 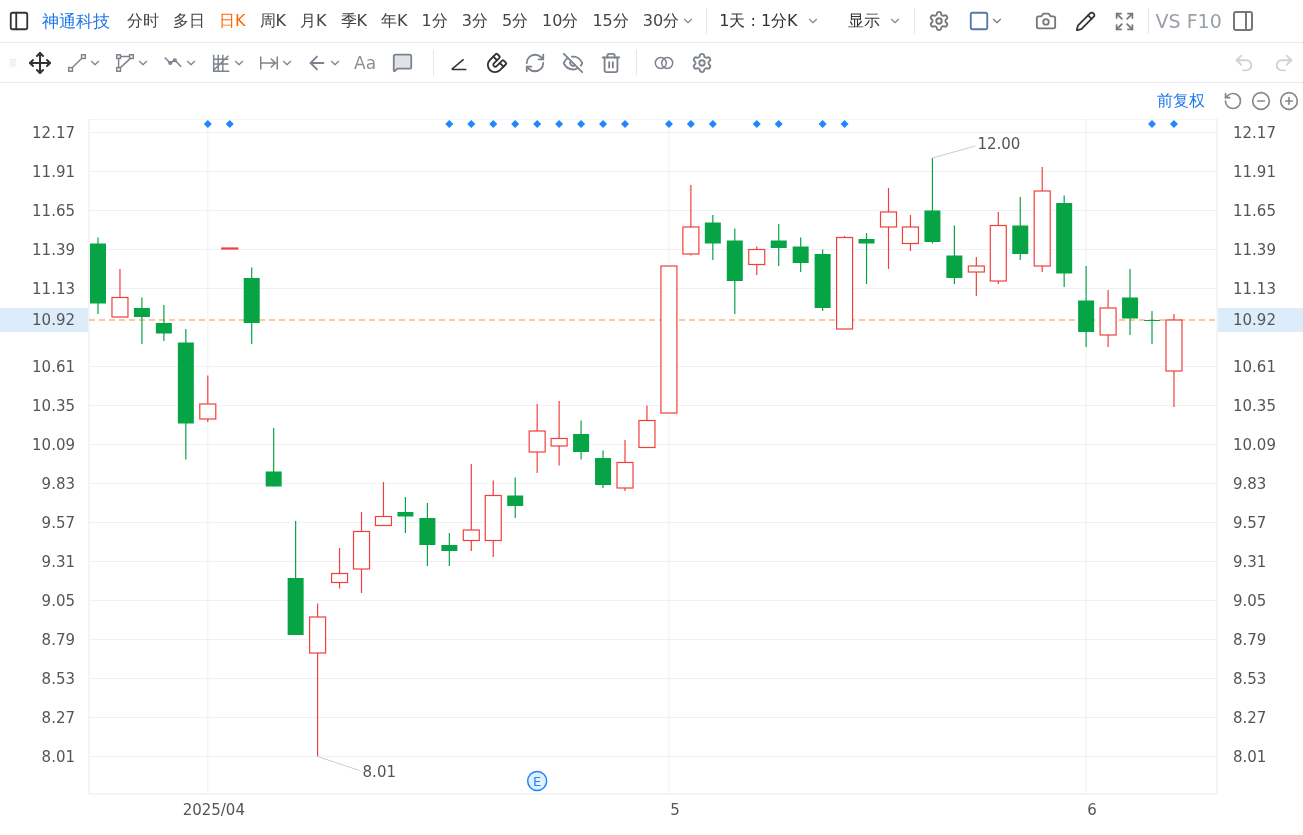 What do you see at coordinates (611, 62) in the screenshot?
I see `trash-icon` at bounding box center [611, 62].